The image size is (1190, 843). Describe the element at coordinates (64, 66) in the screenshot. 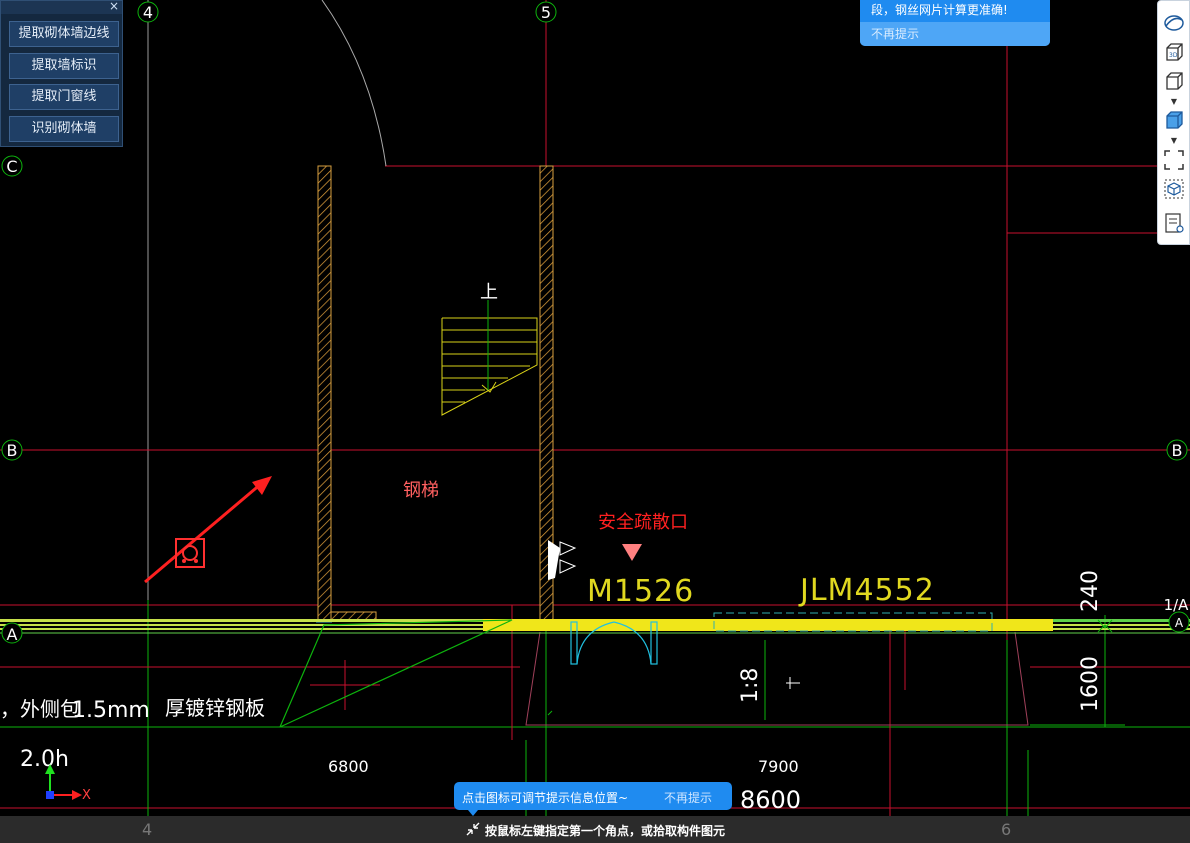

I see `extract-wall-label-button: 提取墙标识` at that location.